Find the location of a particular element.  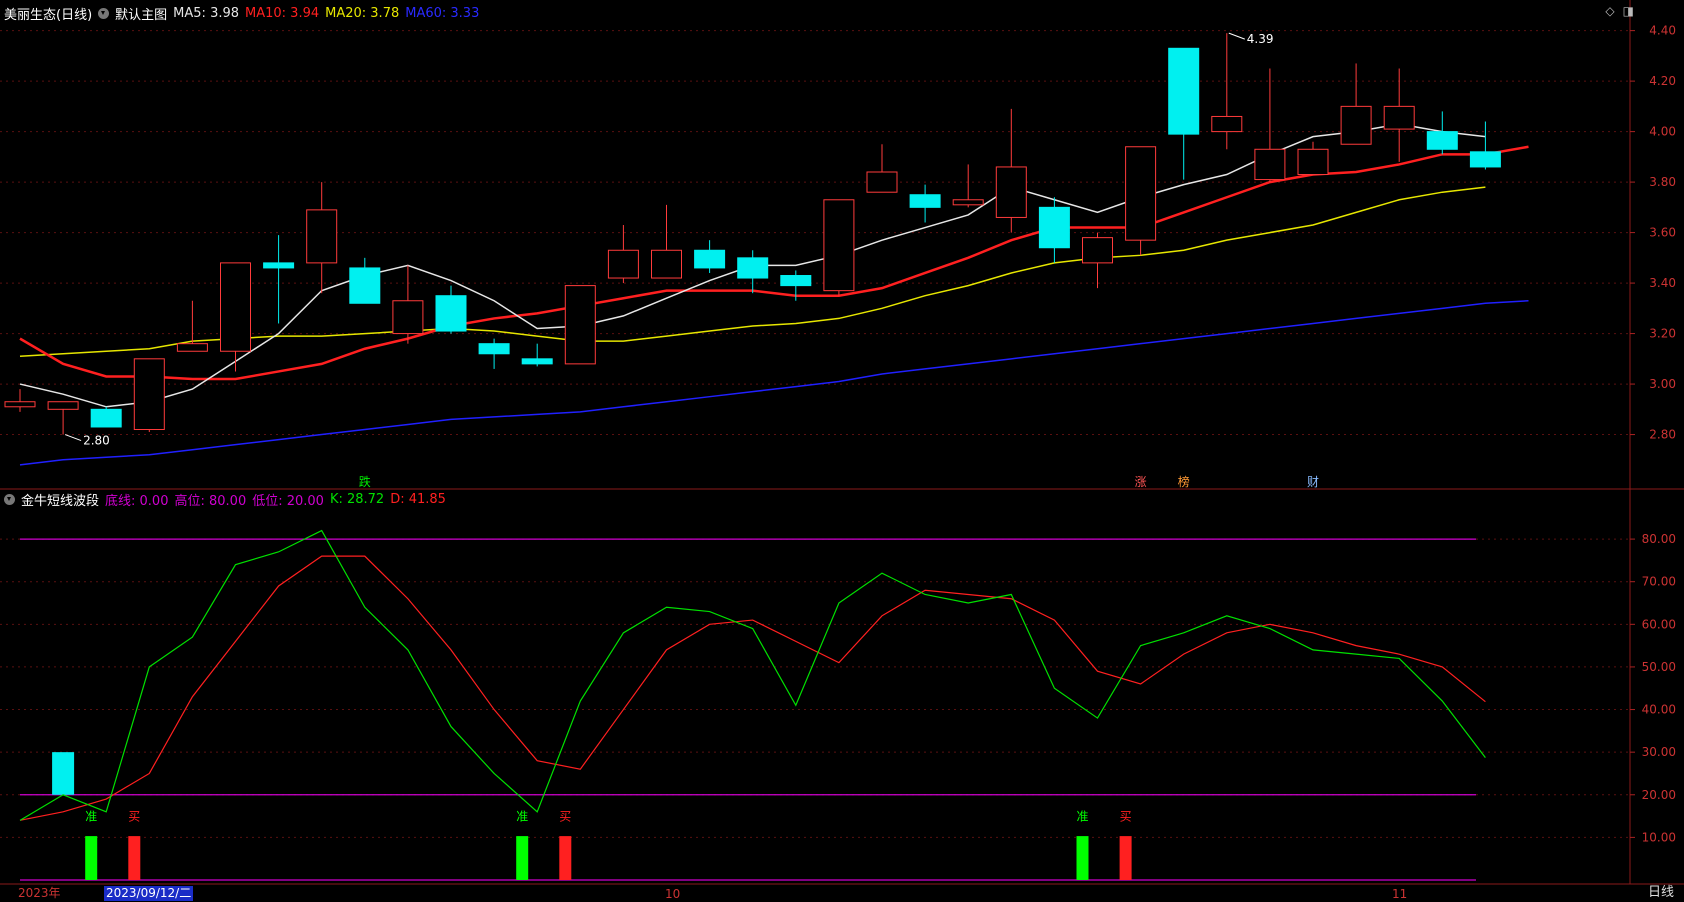

ma5-label: MA5: 3.98 is located at coordinates (206, 13).